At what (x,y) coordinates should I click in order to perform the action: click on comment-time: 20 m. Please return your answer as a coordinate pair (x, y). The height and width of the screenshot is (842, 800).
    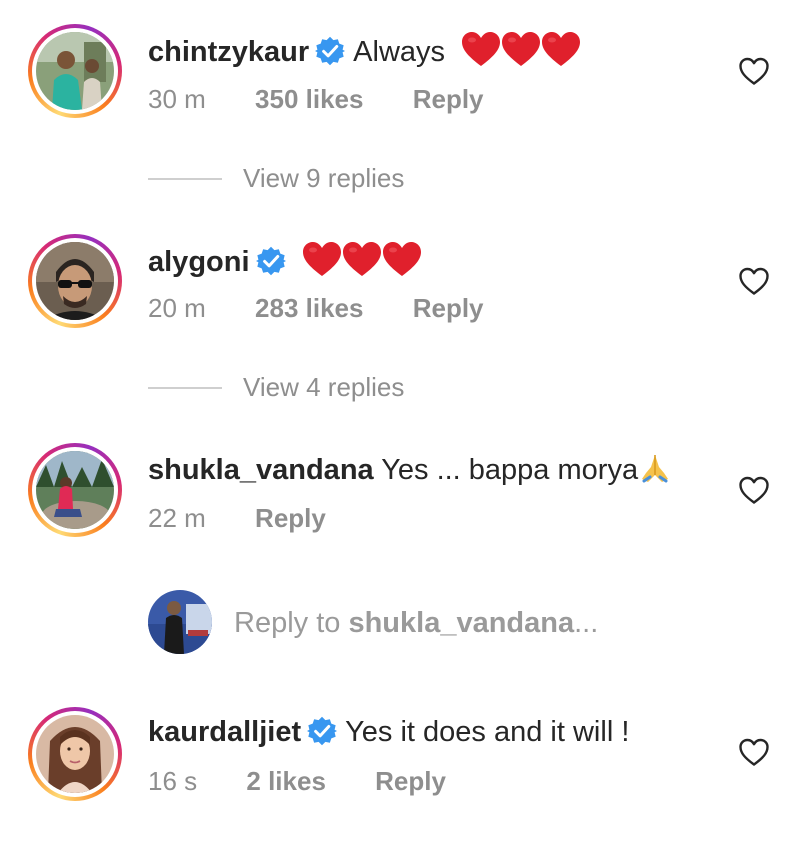
    Looking at the image, I should click on (177, 308).